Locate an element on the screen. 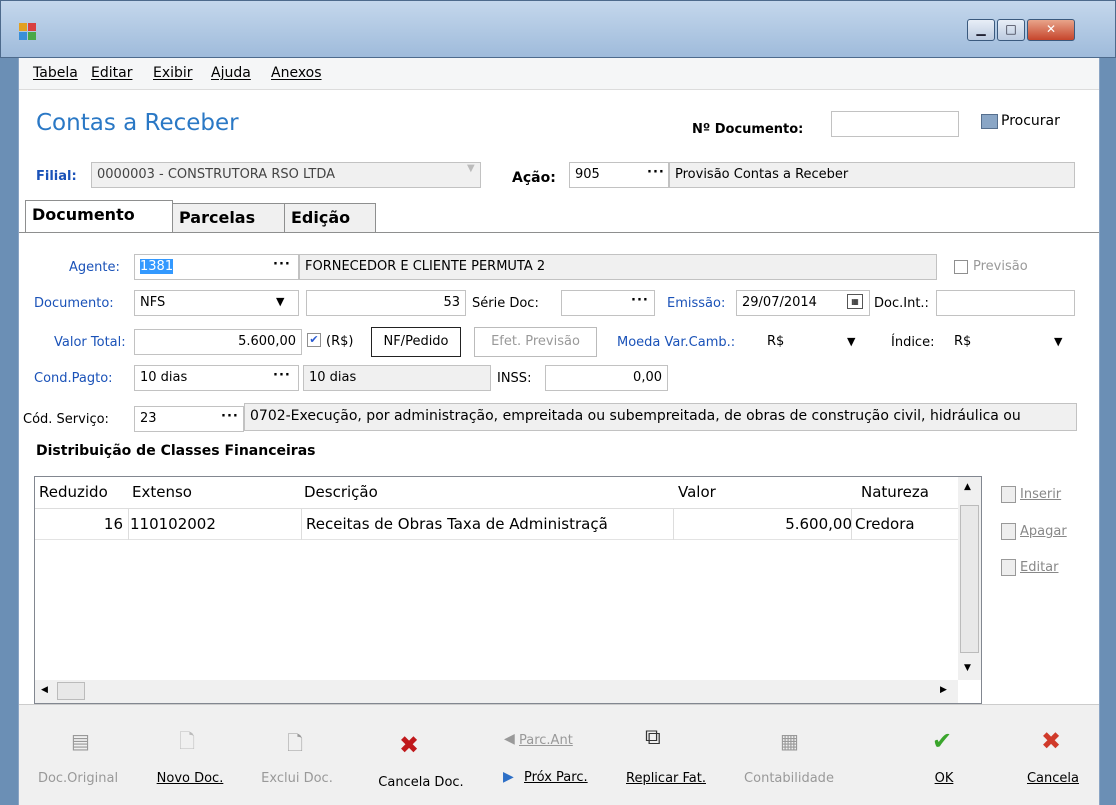  cancel-icon: ✖ is located at coordinates (1051, 741).